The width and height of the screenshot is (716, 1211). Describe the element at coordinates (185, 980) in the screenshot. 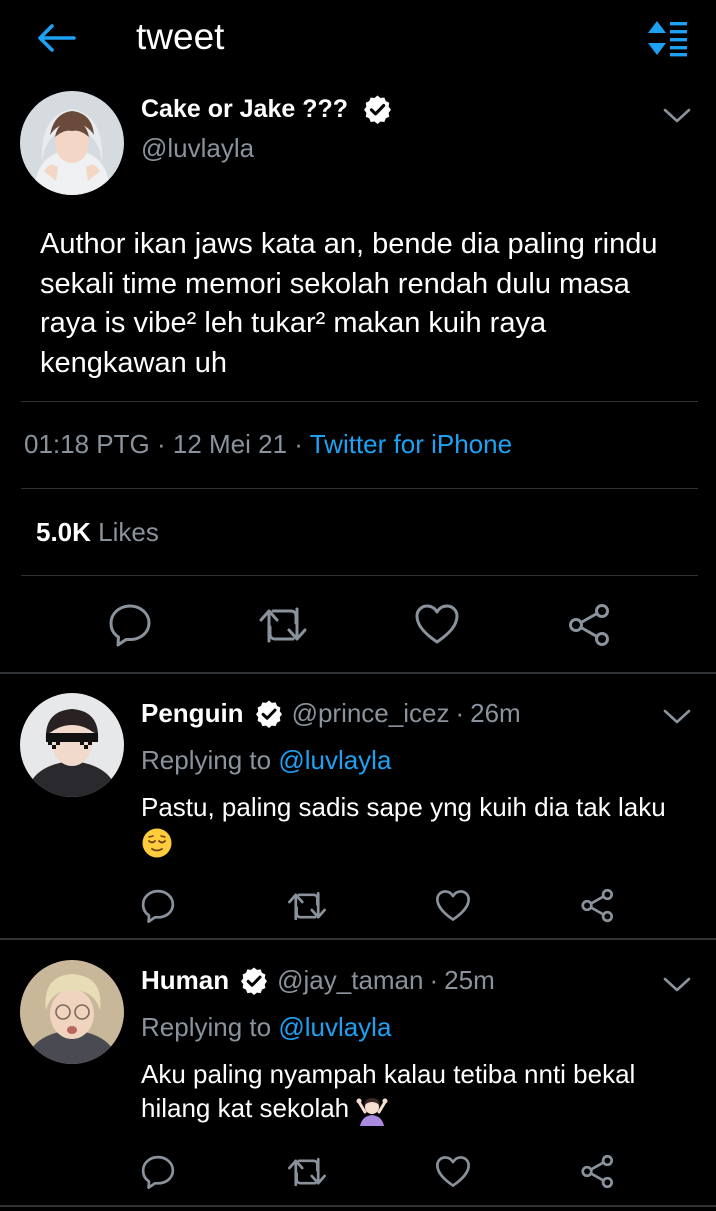

I see `reply-author-name: Human` at that location.